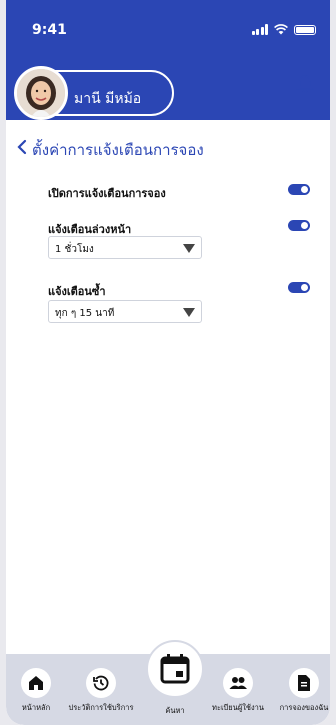 The image size is (336, 725). Describe the element at coordinates (238, 707) in the screenshot. I see `nav-register-label: ทะเบียนผู้ใช้งาน` at that location.